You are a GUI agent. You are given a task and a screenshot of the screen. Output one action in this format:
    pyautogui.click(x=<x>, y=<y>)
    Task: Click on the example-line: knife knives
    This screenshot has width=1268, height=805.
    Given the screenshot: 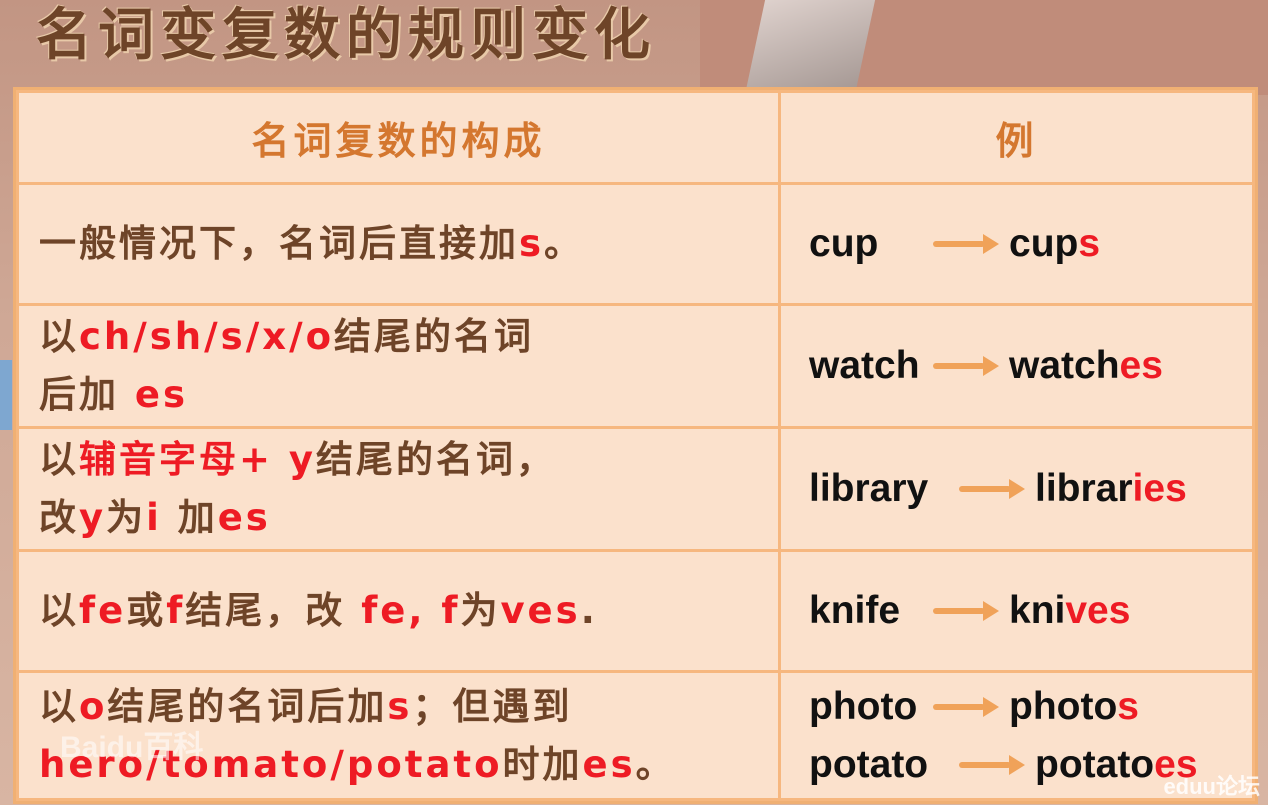 What is the action you would take?
    pyautogui.click(x=1030, y=611)
    